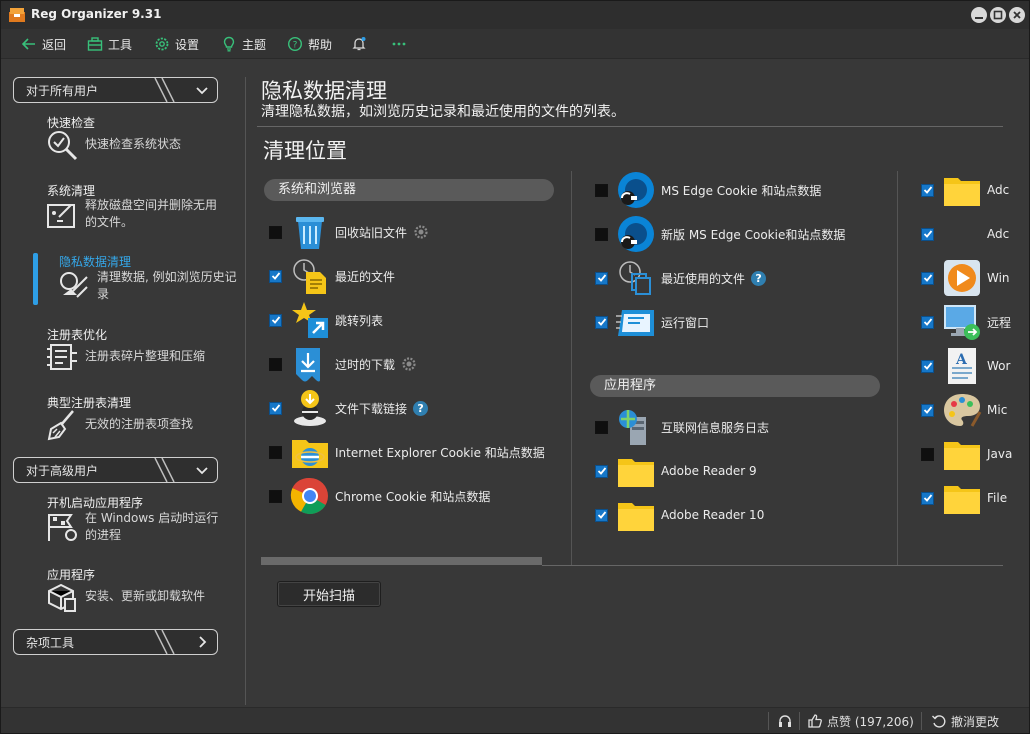  What do you see at coordinates (632, 427) in the screenshot?
I see `iis-icon` at bounding box center [632, 427].